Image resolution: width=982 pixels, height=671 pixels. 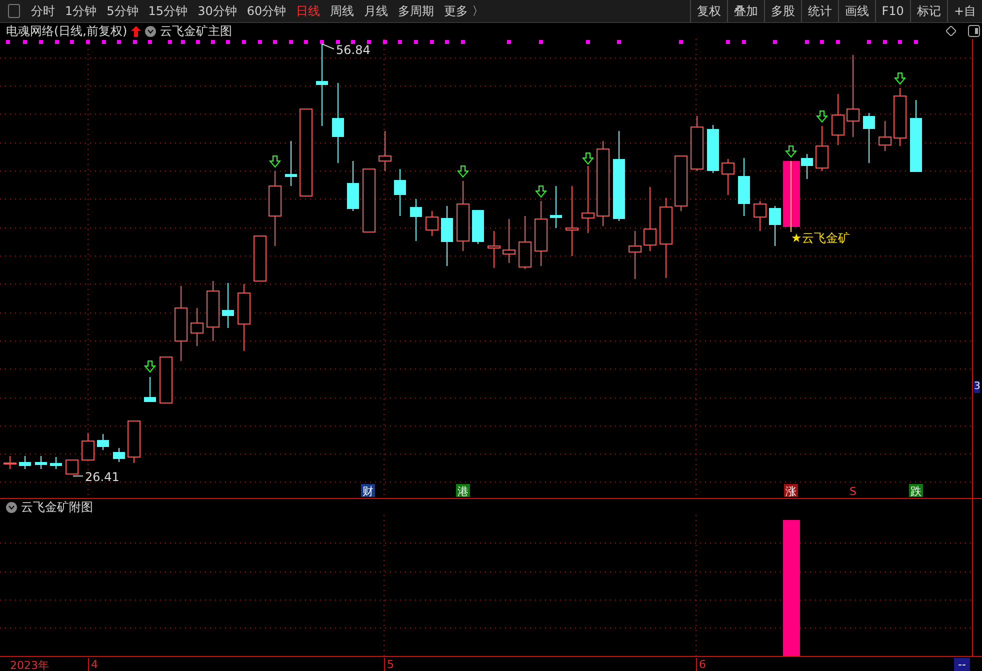 I want to click on panel-toggle-icon, so click(x=14, y=11).